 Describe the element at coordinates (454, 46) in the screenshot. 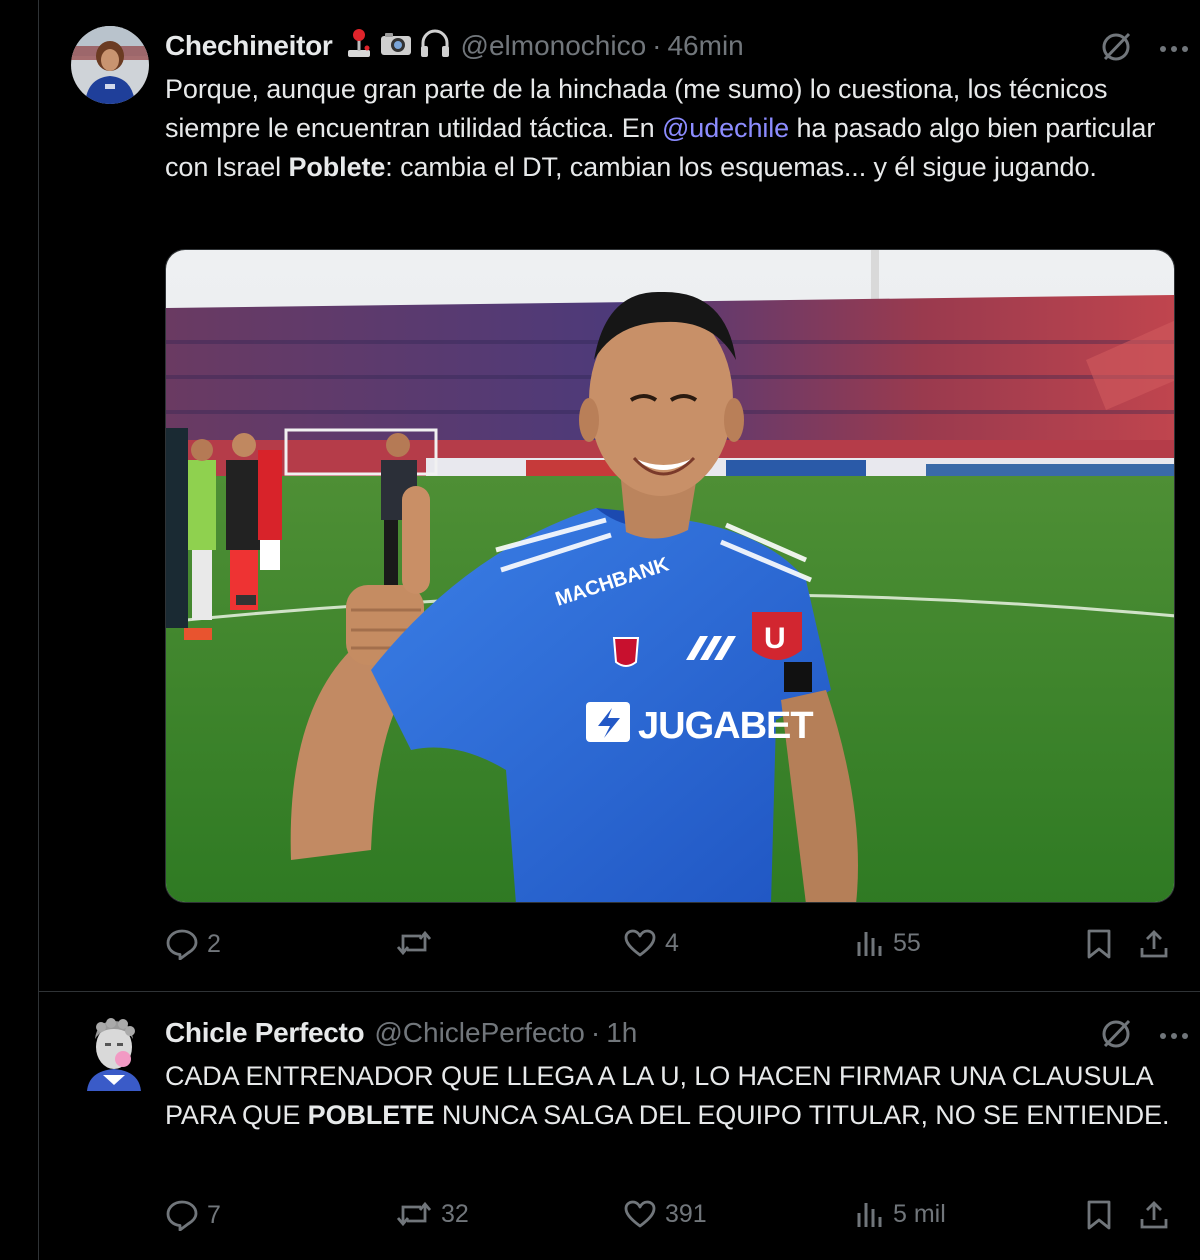

I see `tweet-header: Chechineitor @elmonochico · 46min` at that location.